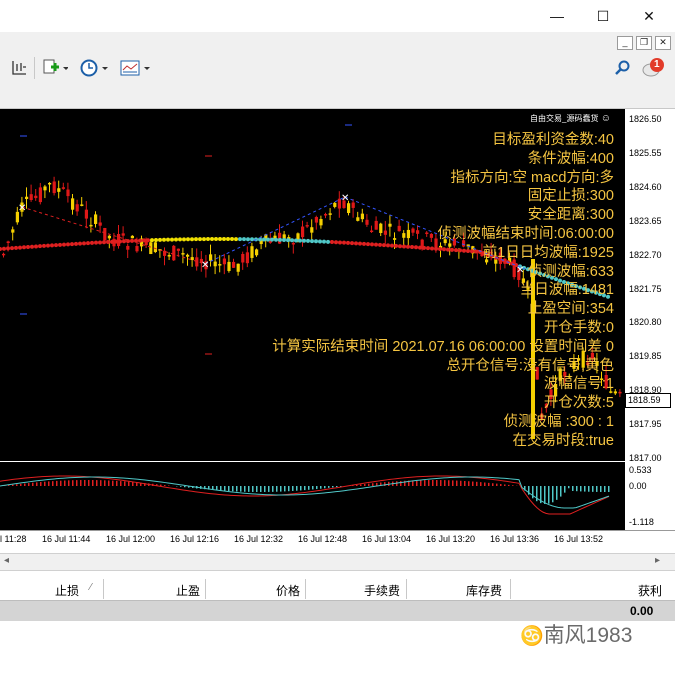 This screenshot has height=675, width=675. I want to click on periods-button, so click(95, 68).